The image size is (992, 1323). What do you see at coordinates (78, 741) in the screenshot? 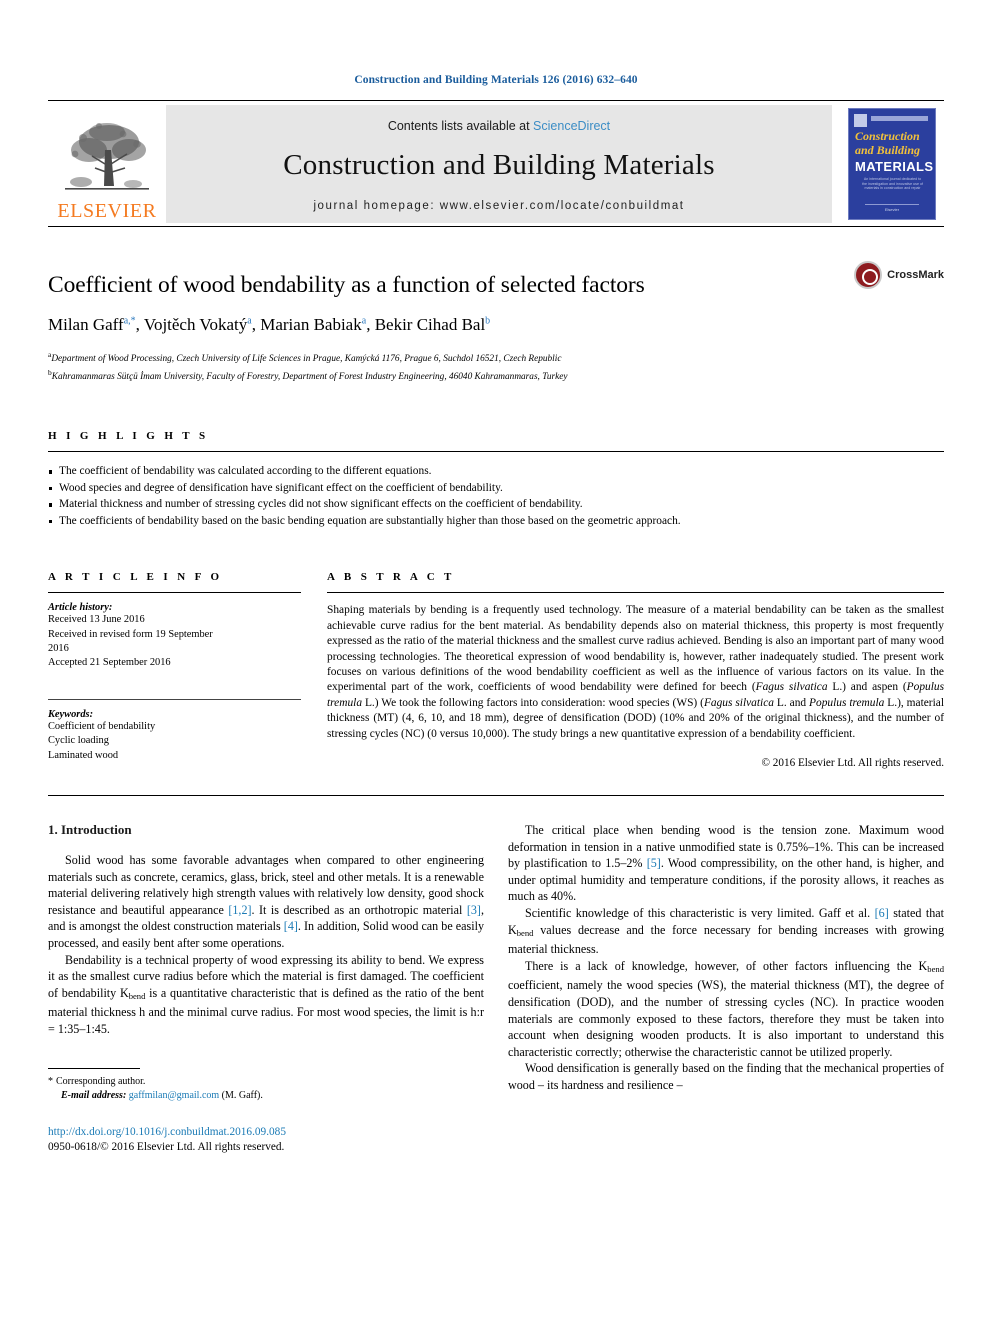
I see `keyword-item: Cyclic loading` at bounding box center [78, 741].